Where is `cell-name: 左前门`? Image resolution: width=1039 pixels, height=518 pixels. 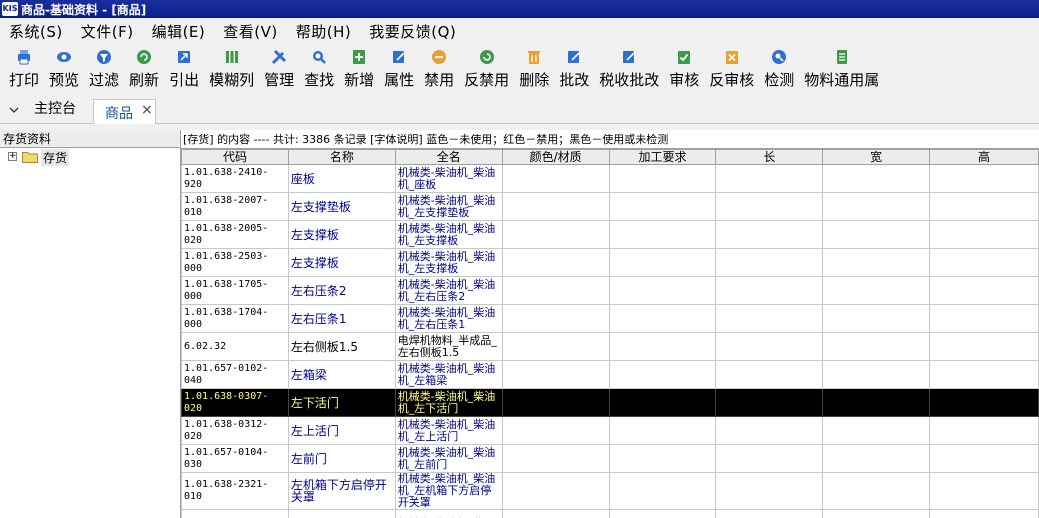
cell-name: 左前门 is located at coordinates (341, 458).